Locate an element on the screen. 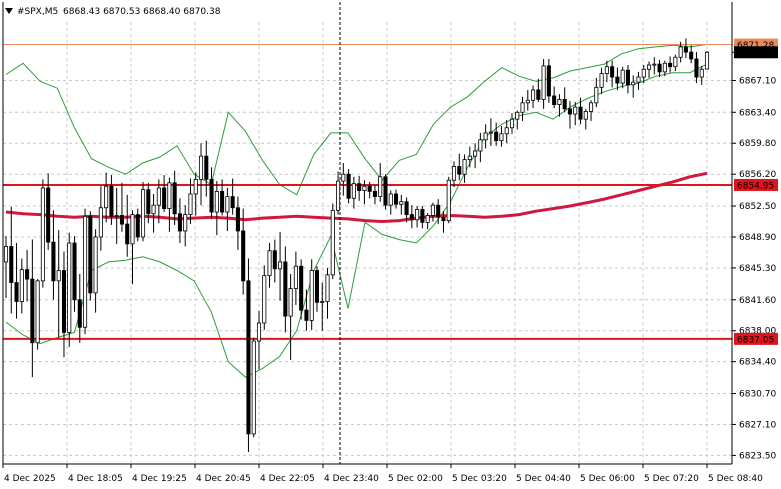 The height and width of the screenshot is (489, 781). x-tick-label: 5 Dec 06:00 is located at coordinates (607, 479).